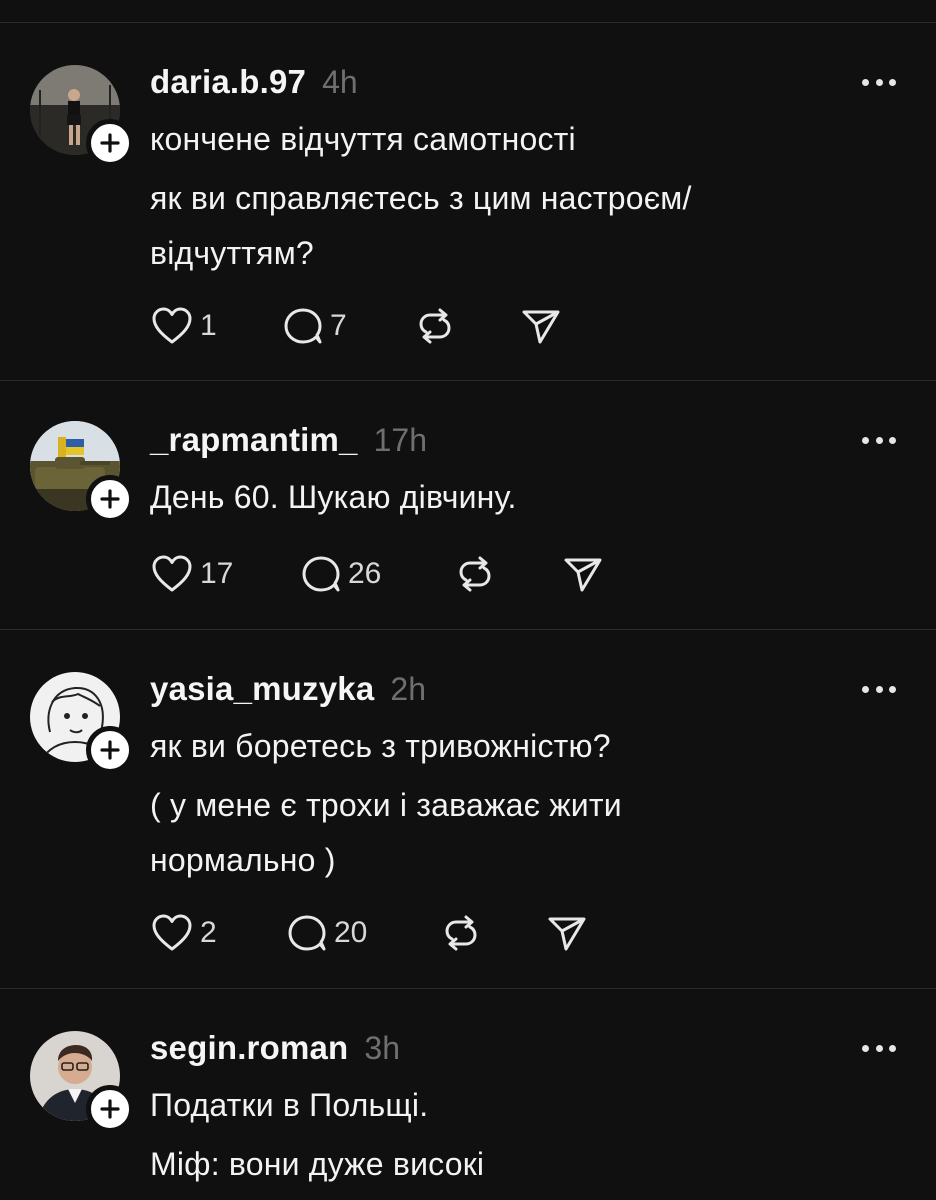  I want to click on timestamp: 4h, so click(340, 82).